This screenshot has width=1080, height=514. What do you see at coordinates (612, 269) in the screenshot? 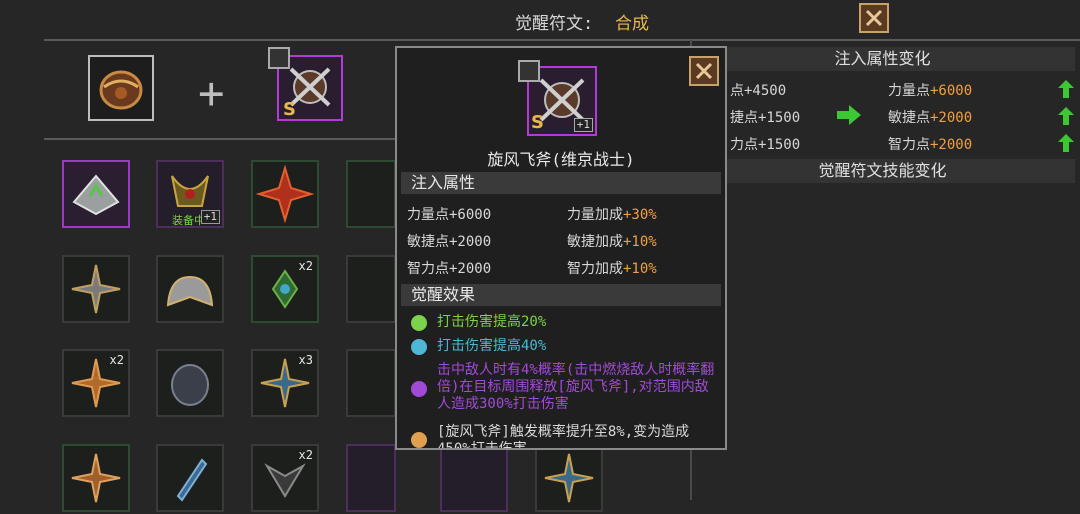
I see `attr-bonus: 智力加成+10%` at bounding box center [612, 269].